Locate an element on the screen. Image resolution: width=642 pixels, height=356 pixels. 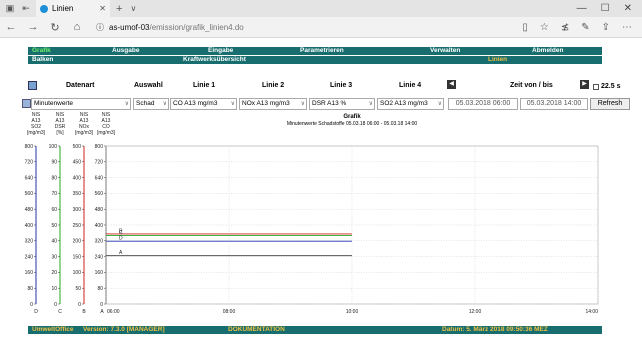
menu-balken: Balken is located at coordinates (42, 60).